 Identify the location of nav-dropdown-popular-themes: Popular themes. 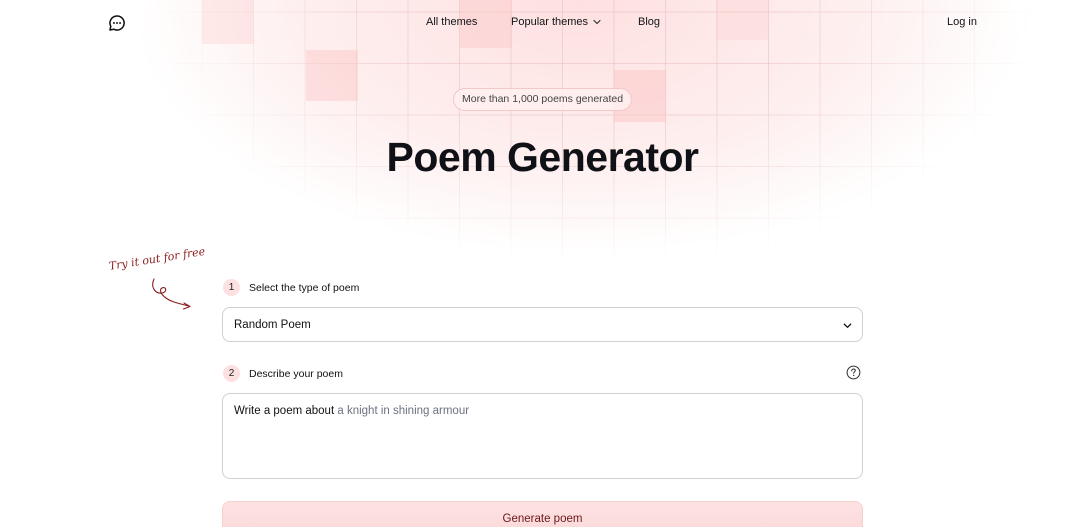
(556, 22).